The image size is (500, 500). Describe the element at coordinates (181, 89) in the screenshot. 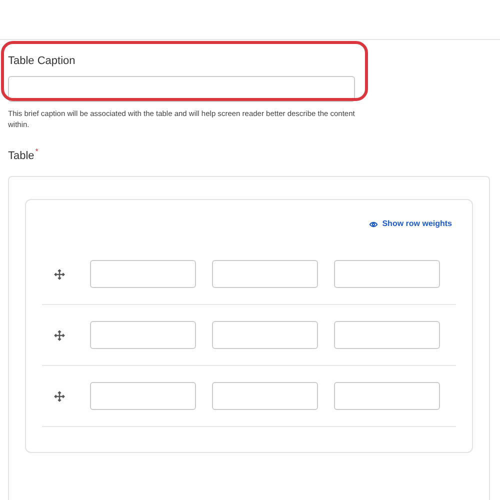

I see `caption-input` at that location.